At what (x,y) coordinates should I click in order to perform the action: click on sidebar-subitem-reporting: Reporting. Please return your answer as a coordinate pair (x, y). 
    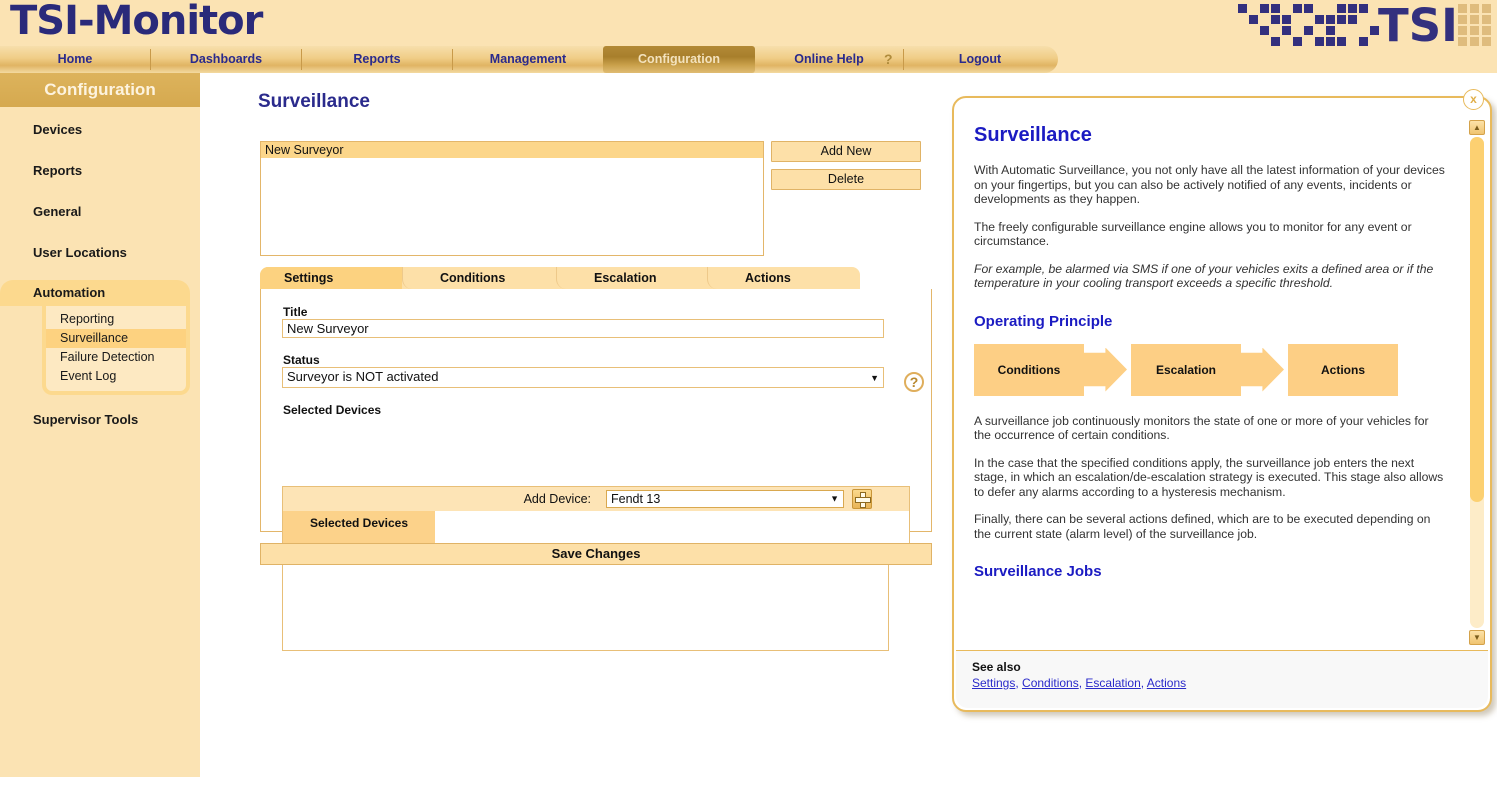
    Looking at the image, I should click on (116, 319).